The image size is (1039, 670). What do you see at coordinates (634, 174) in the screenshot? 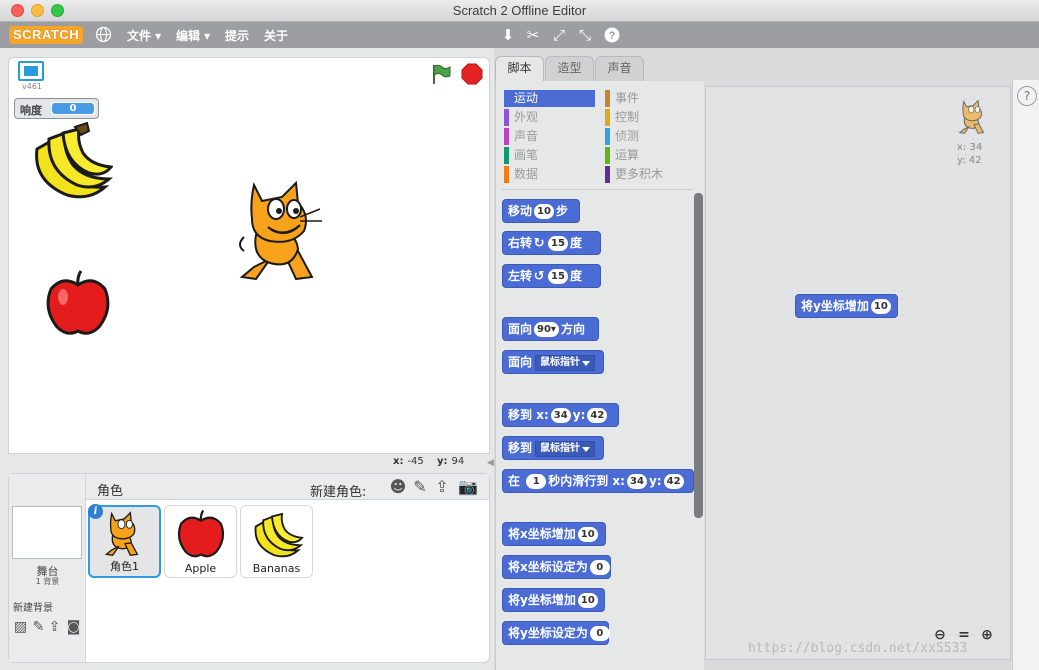
I see `category-more-blocks: 更多积木` at bounding box center [634, 174].